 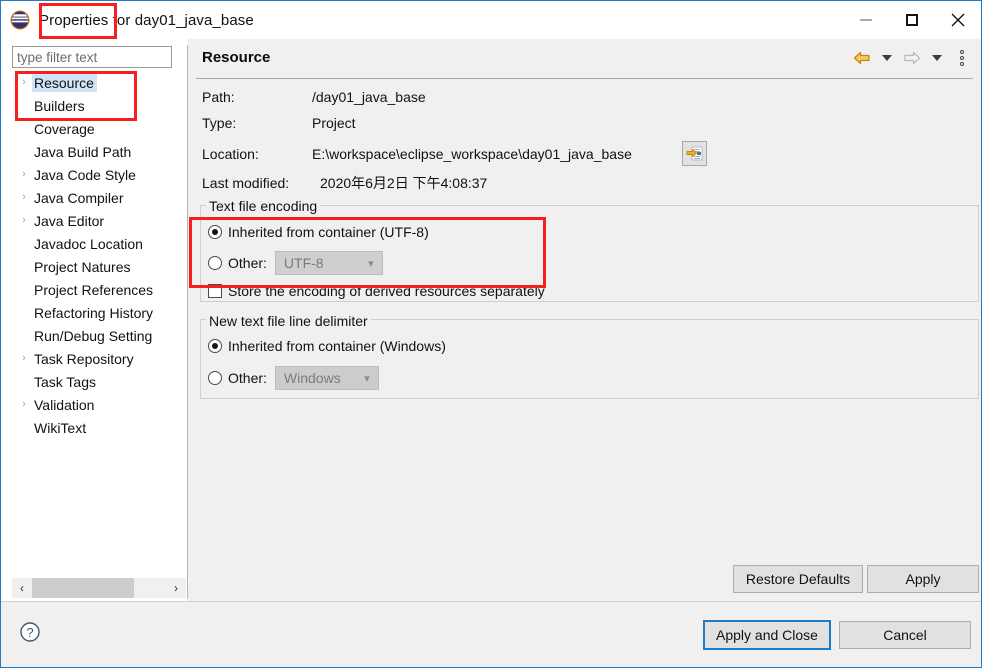 I want to click on encoding-combo: UTF-8 ▾, so click(x=328, y=263).